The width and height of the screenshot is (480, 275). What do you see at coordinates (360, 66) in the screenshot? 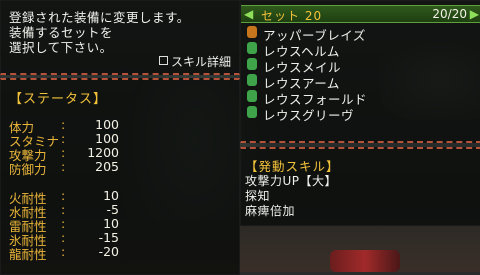
I see `equipment-item: レウスメイル` at bounding box center [360, 66].